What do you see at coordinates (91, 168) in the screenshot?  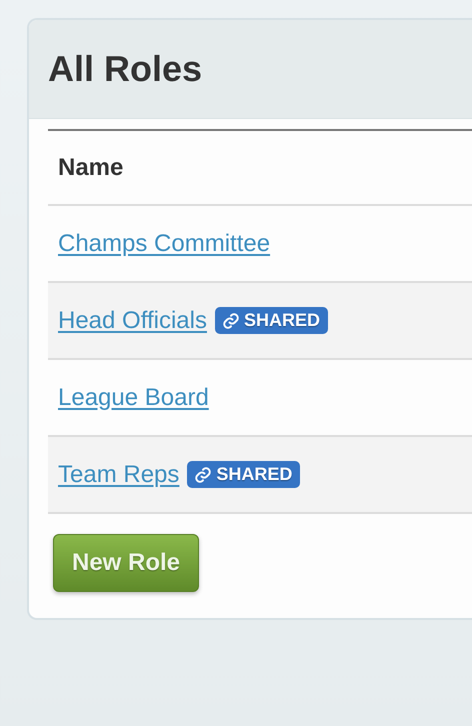 I see `column-header: Name` at bounding box center [91, 168].